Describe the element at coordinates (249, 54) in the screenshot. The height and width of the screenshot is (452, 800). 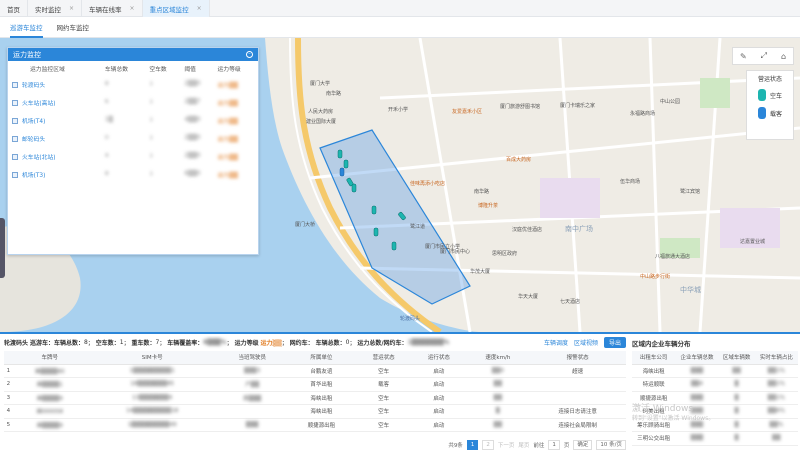
I see `collapse-icon: –` at that location.